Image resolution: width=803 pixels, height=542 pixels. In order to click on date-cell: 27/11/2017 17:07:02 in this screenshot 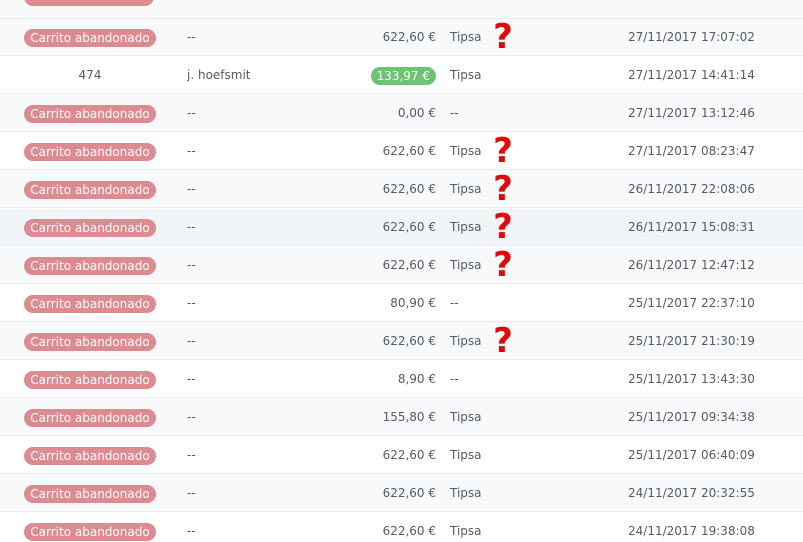, I will do `click(691, 37)`.